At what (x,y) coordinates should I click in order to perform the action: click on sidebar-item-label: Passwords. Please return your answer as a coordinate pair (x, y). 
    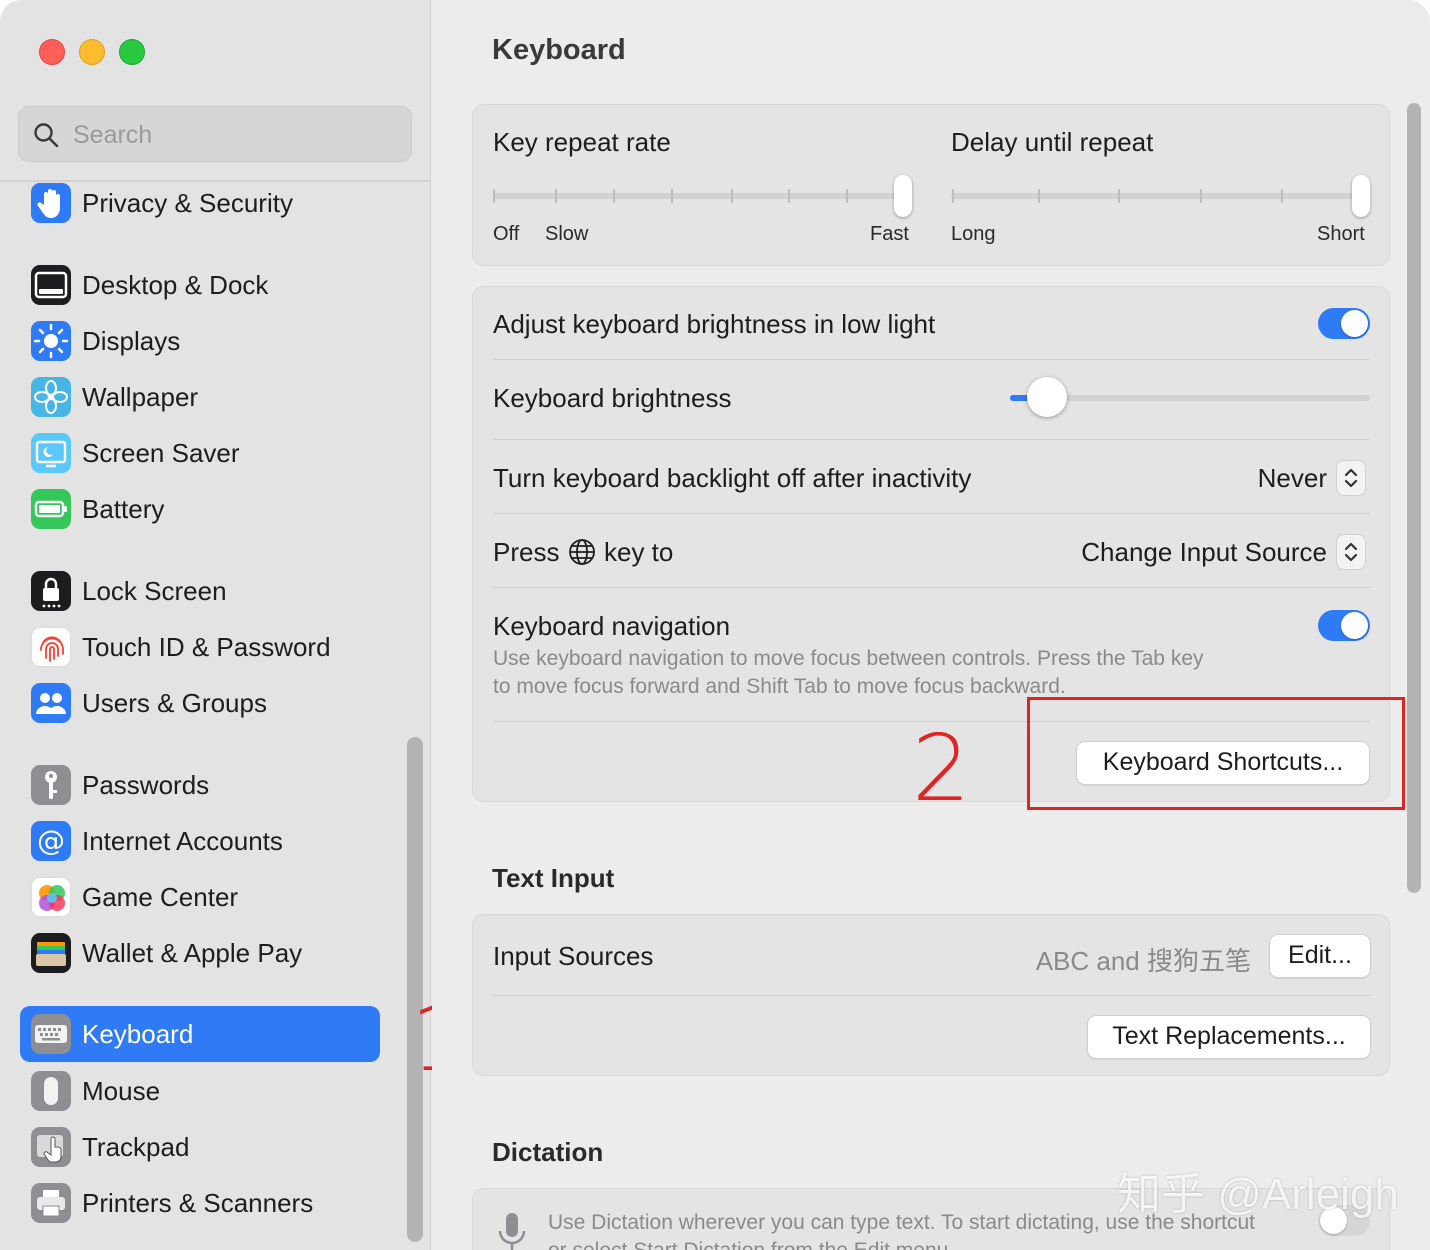
    Looking at the image, I should click on (146, 785).